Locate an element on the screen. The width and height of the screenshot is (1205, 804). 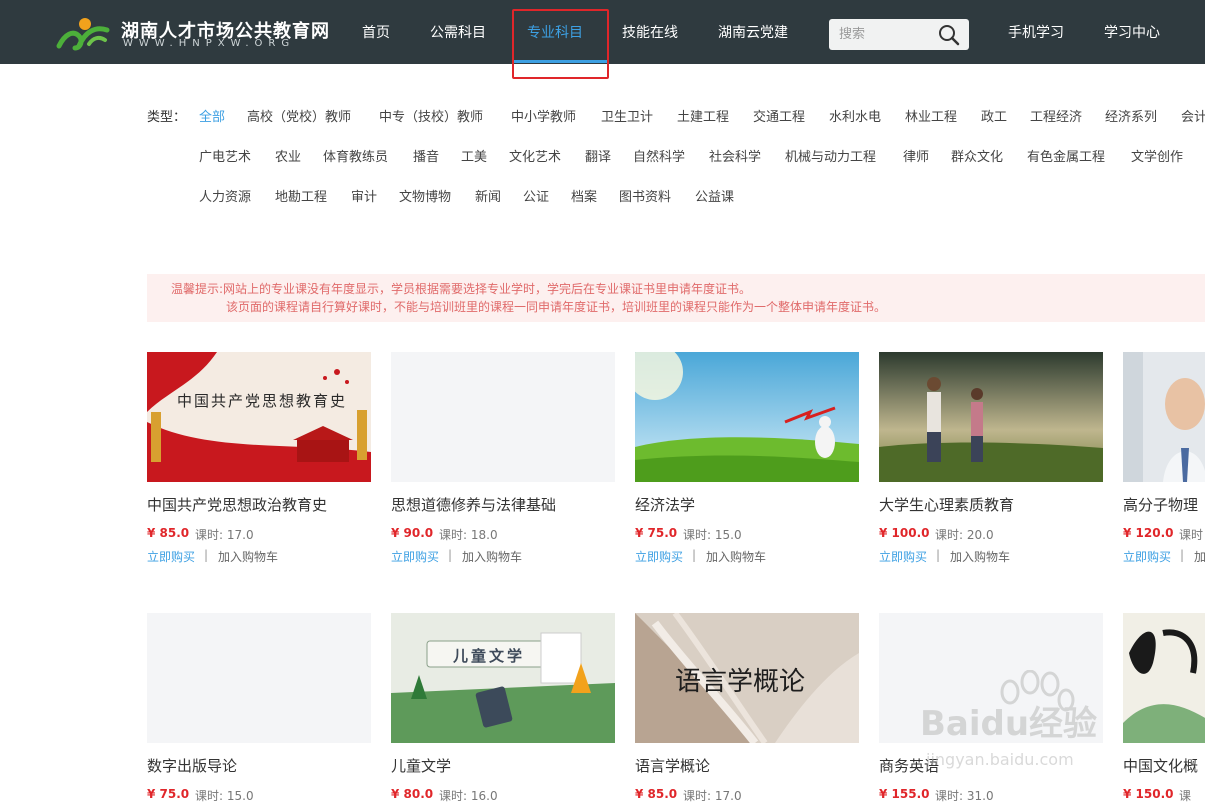
watermark-brand: Baidu经验 is located at coordinates (1009, 724).